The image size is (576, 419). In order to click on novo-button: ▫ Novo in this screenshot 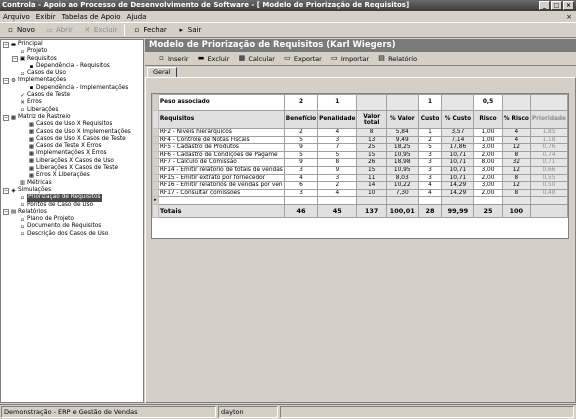, I will do `click(20, 30)`.